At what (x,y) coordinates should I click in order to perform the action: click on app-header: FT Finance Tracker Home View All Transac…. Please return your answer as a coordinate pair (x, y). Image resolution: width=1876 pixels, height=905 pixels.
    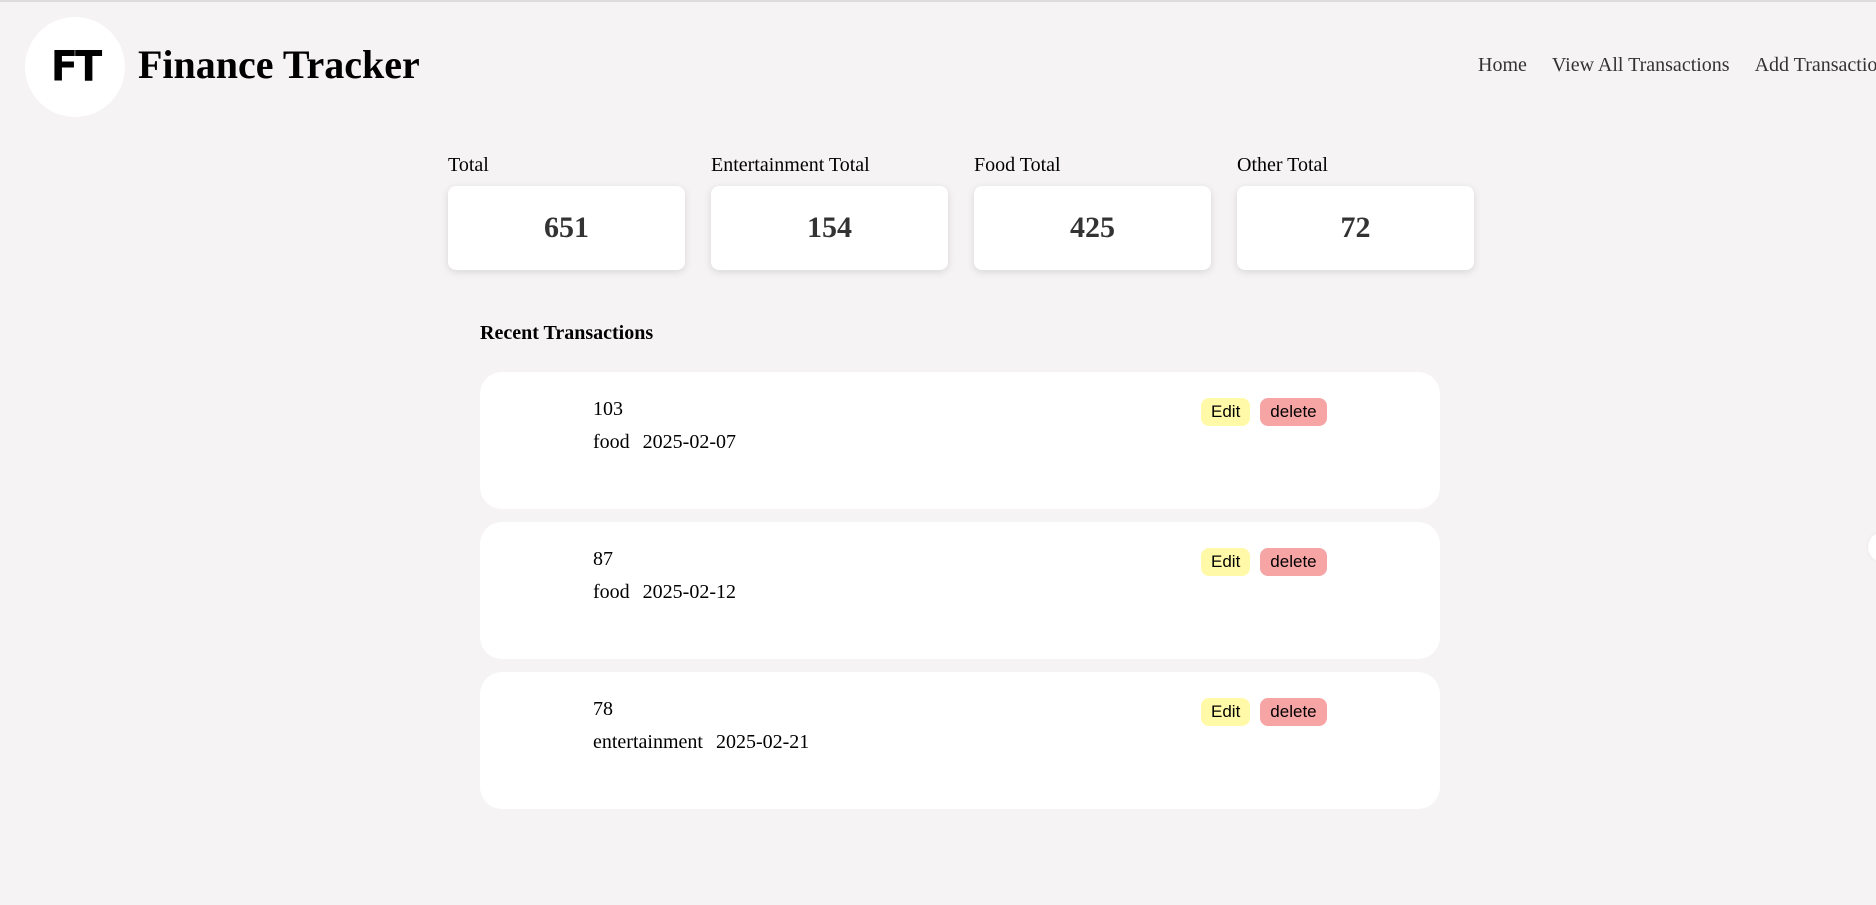
    Looking at the image, I should click on (938, 65).